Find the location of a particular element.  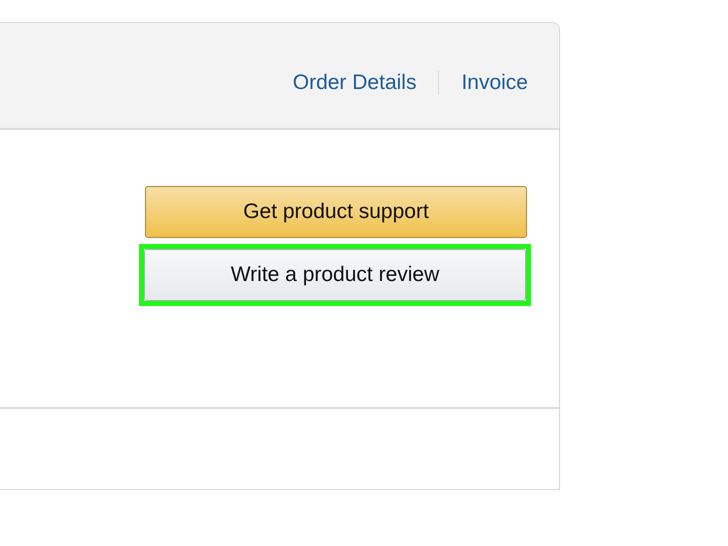

header-link: Invoice is located at coordinates (494, 75).